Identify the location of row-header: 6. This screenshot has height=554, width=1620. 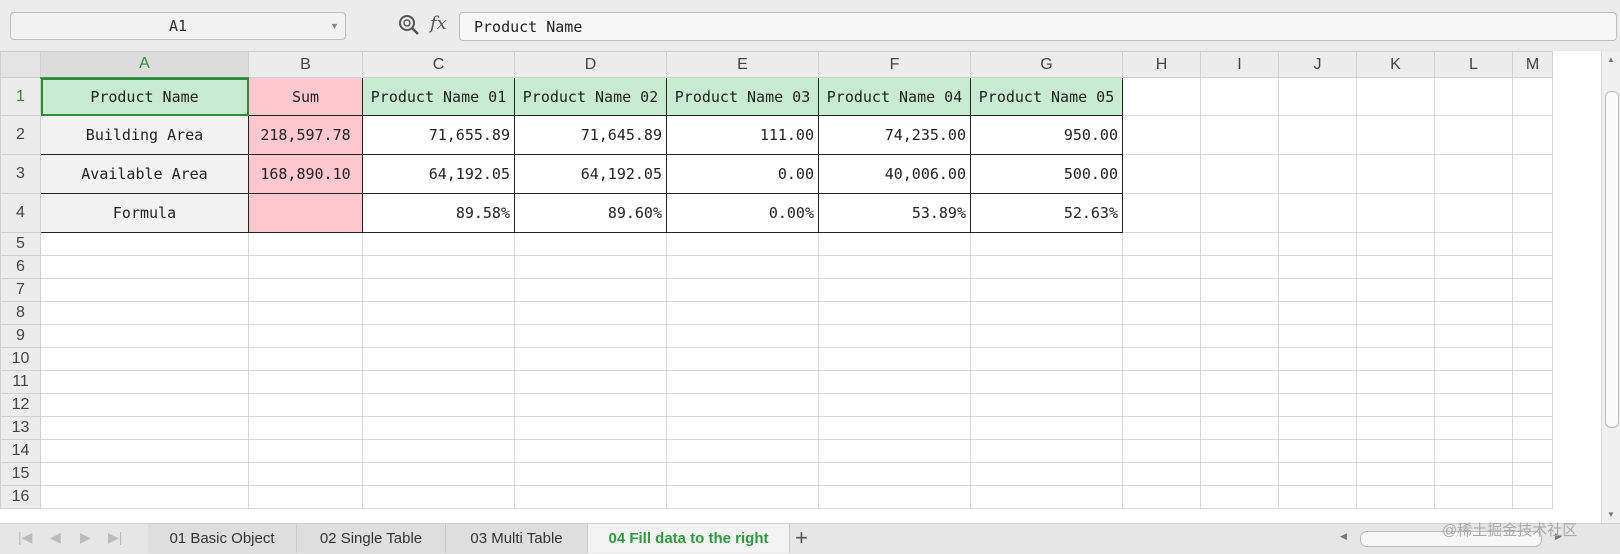
(20, 267).